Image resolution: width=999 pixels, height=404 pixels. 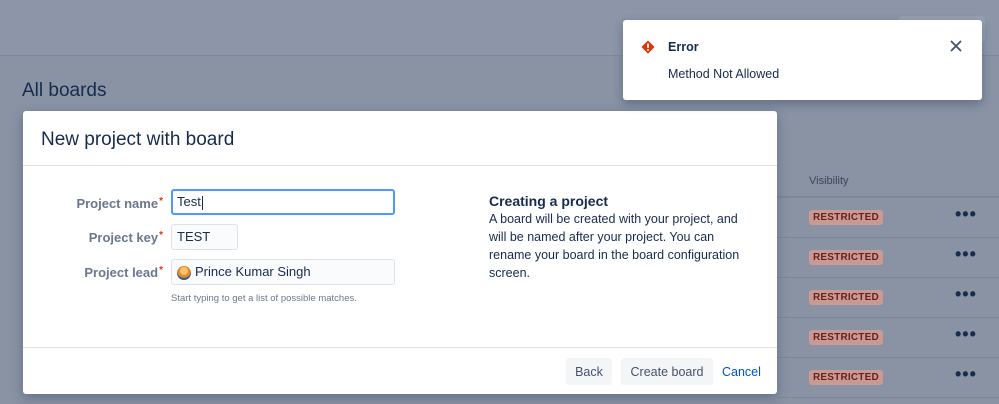 What do you see at coordinates (117, 203) in the screenshot?
I see `project-name-label-text: Project name` at bounding box center [117, 203].